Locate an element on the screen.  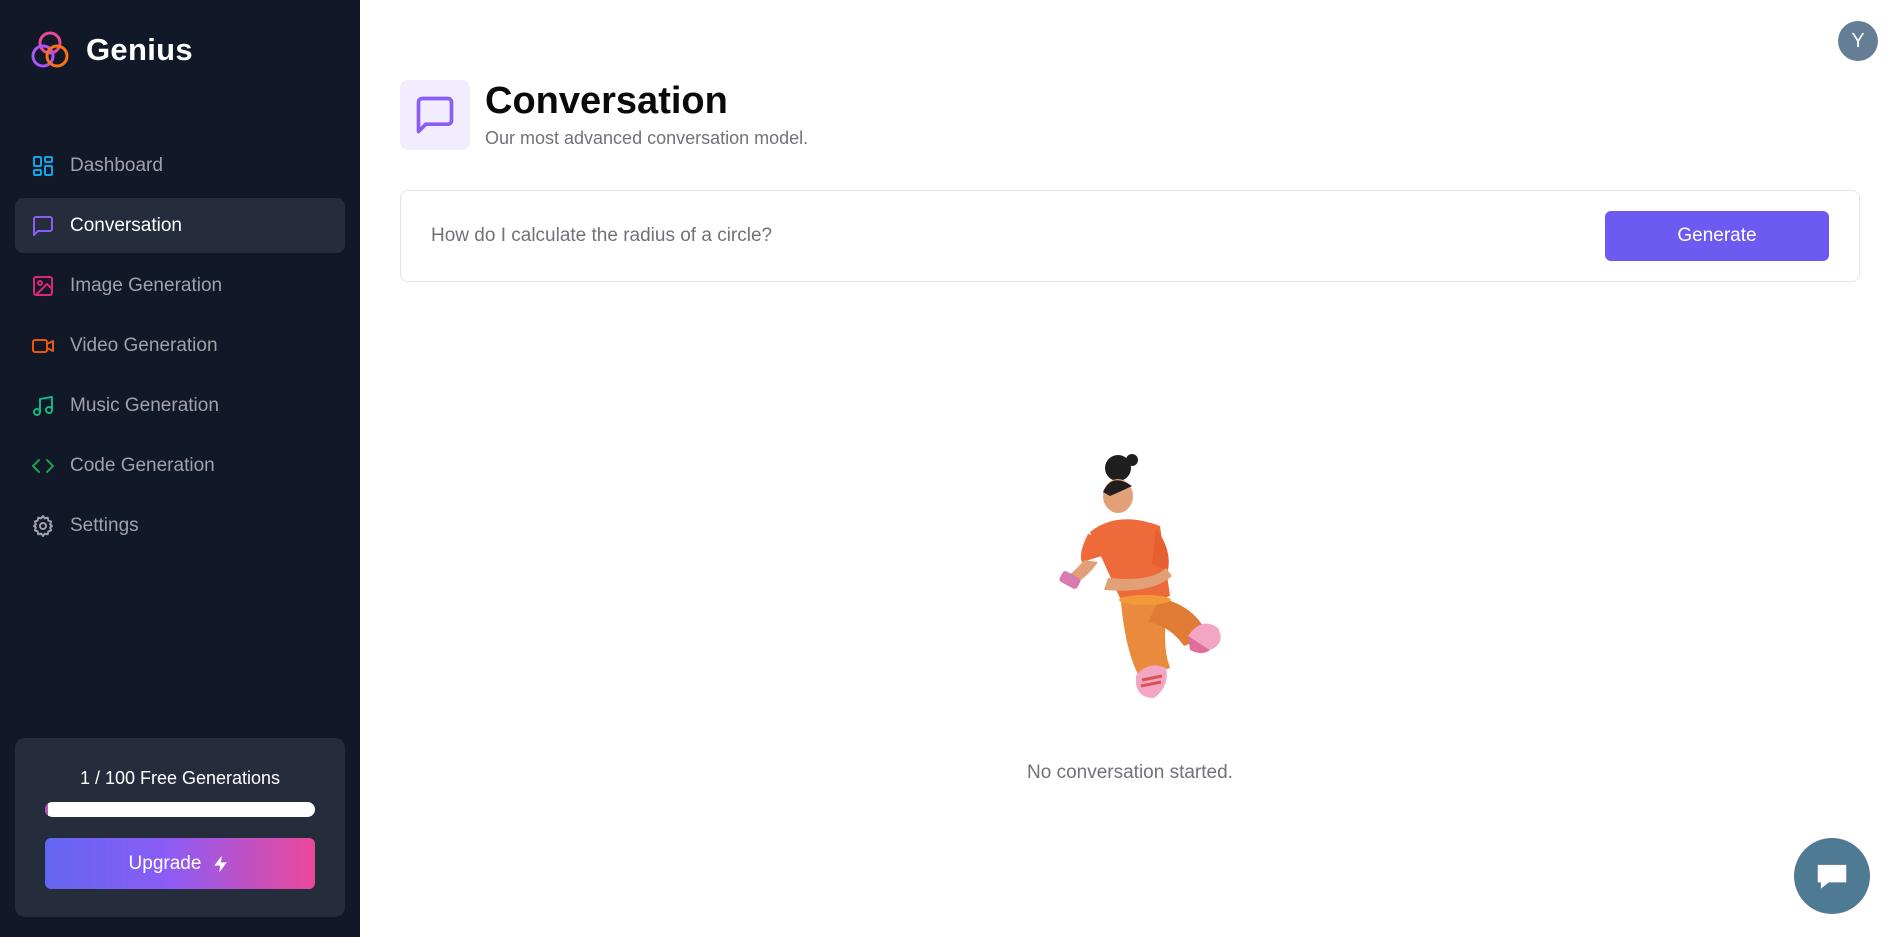
usage-progress-bar is located at coordinates (180, 809).